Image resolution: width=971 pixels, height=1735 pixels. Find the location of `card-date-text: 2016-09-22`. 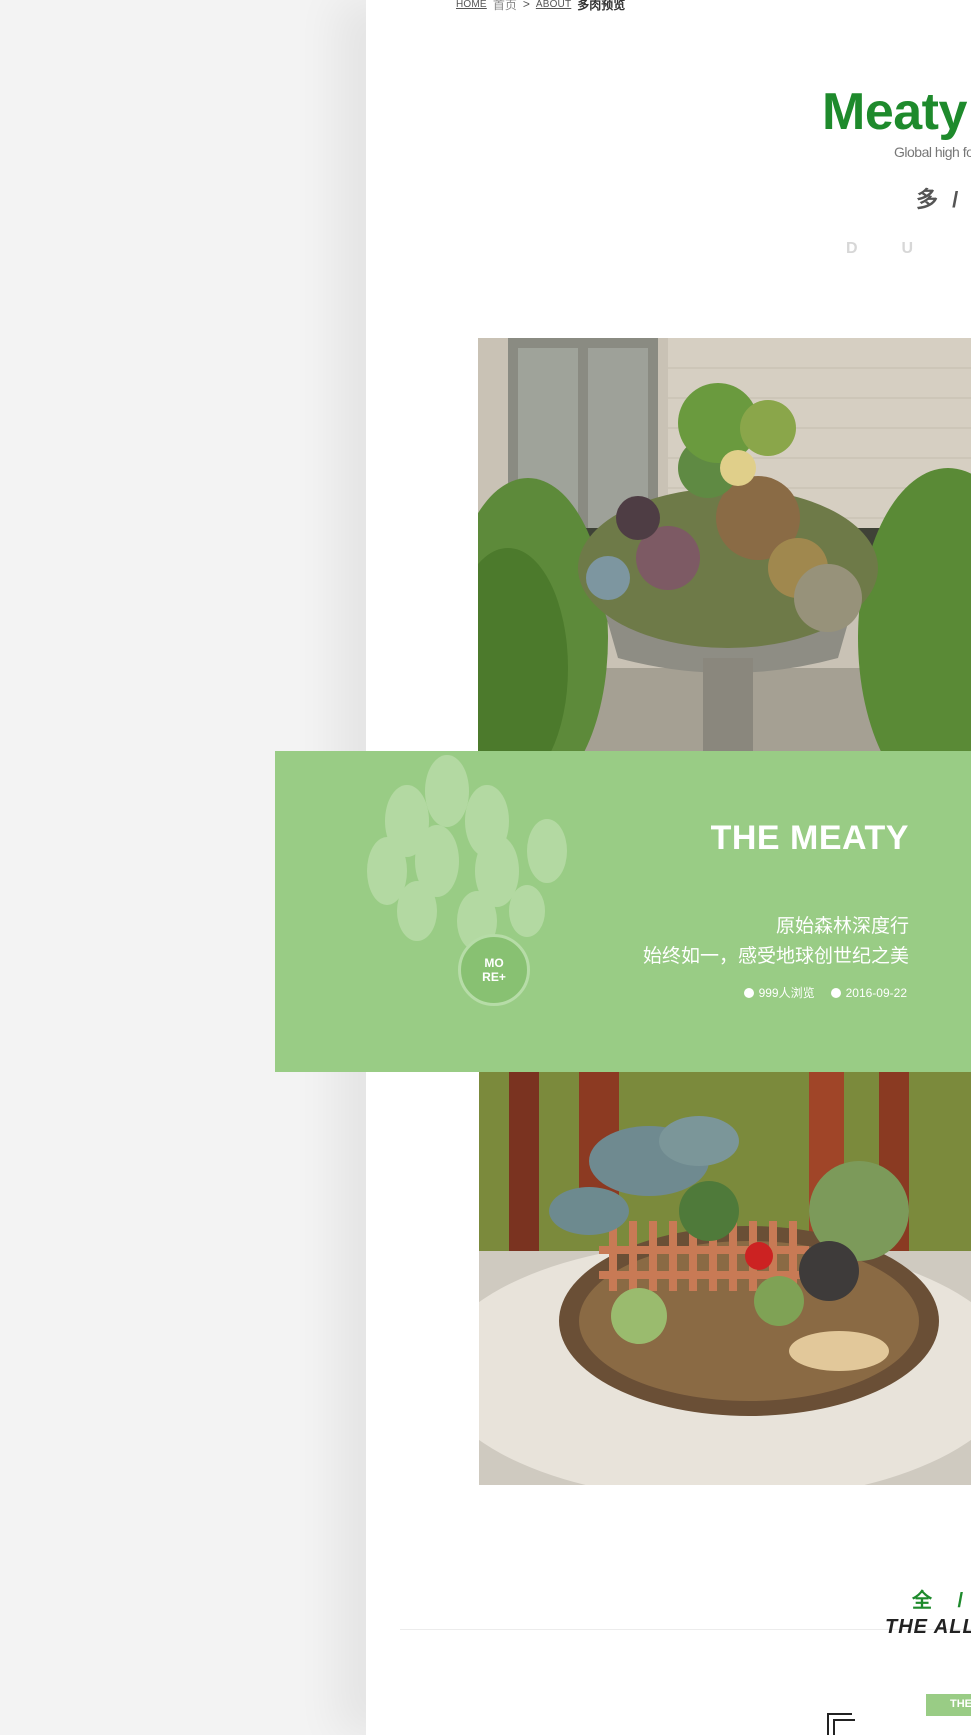

card-date-text: 2016-09-22 is located at coordinates (876, 992).